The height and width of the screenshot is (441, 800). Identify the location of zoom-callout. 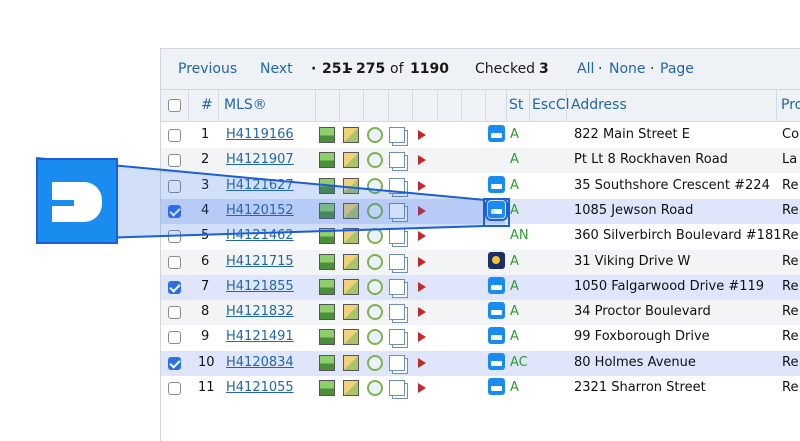
(272, 199).